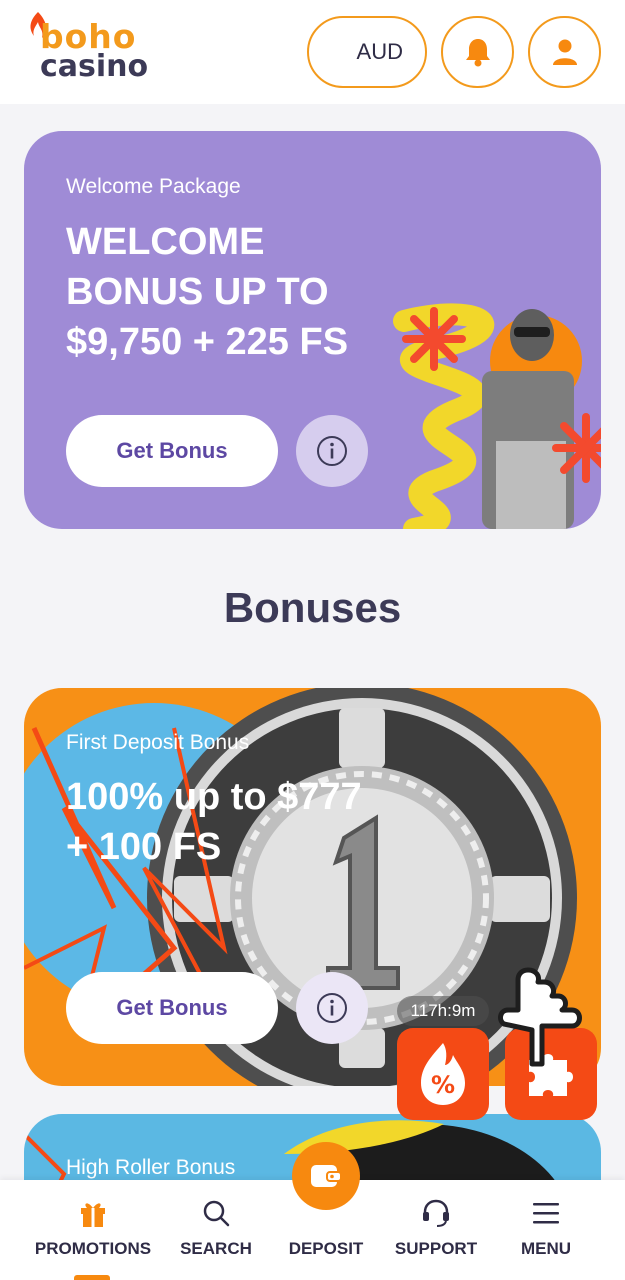 Image resolution: width=625 pixels, height=1280 pixels. Describe the element at coordinates (207, 292) in the screenshot. I see `welcome-title: WELCOME BONUS UP TO $9,750 + 225 FS` at that location.